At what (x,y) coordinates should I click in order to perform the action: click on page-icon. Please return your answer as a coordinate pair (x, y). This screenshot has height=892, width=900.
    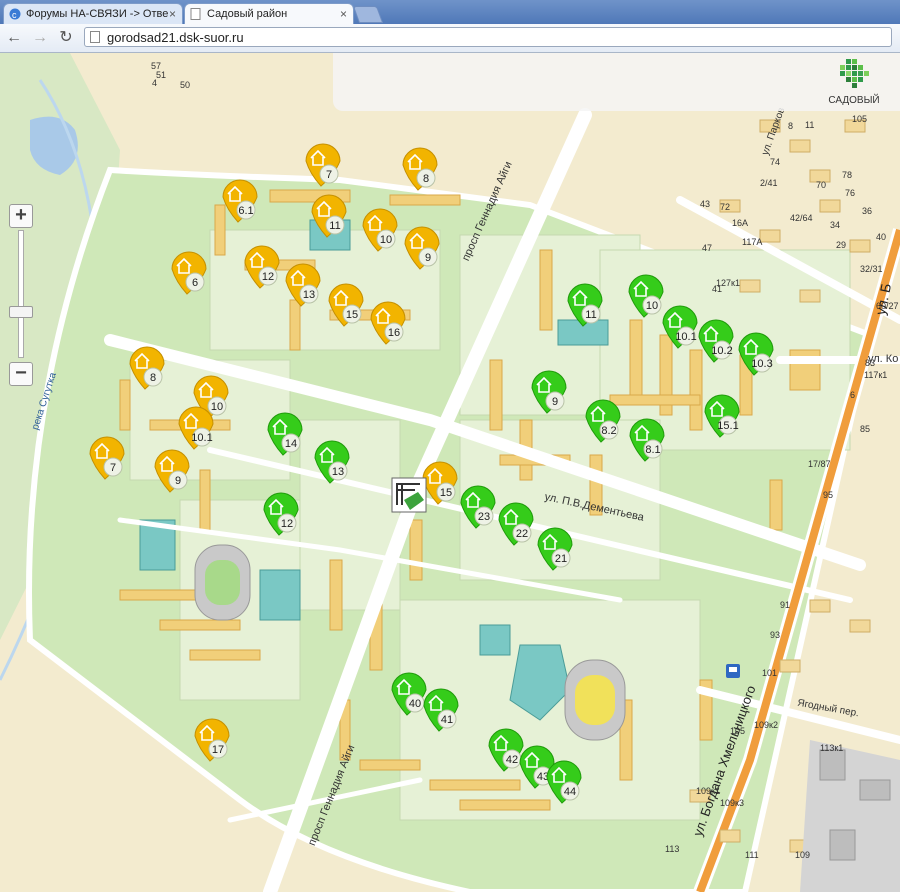
    Looking at the image, I should click on (95, 37).